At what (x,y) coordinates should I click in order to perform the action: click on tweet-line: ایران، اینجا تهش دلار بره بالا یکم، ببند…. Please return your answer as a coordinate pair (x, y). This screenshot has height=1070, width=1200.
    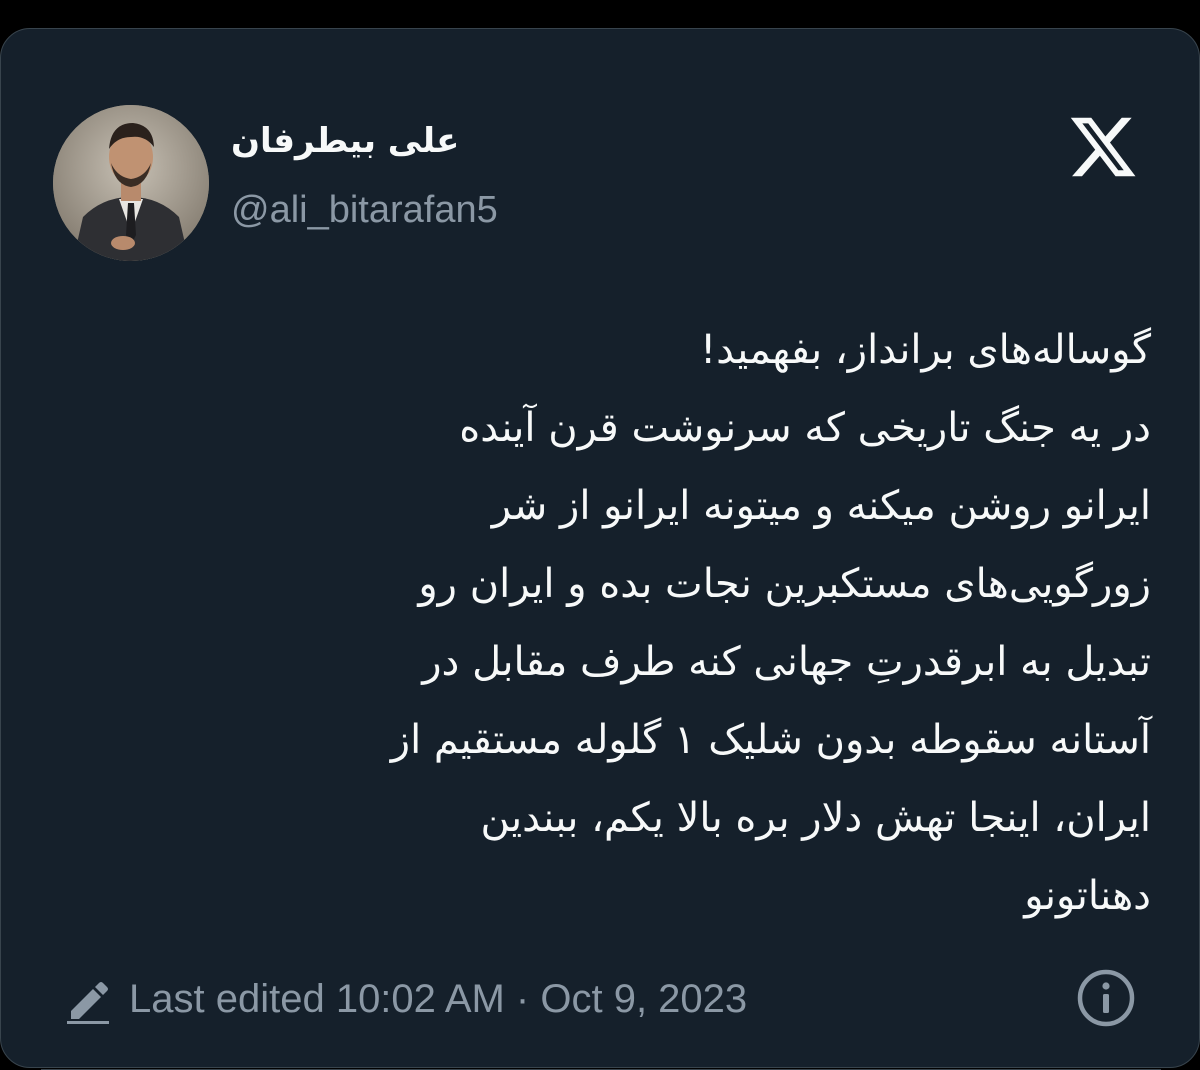
    Looking at the image, I should click on (815, 818).